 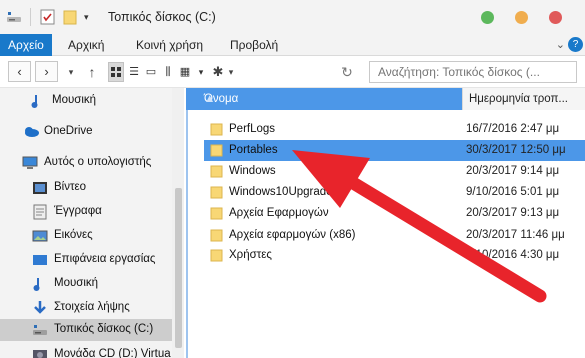 I want to click on sidebar-item-onedrive: OneDrive, so click(x=86, y=132).